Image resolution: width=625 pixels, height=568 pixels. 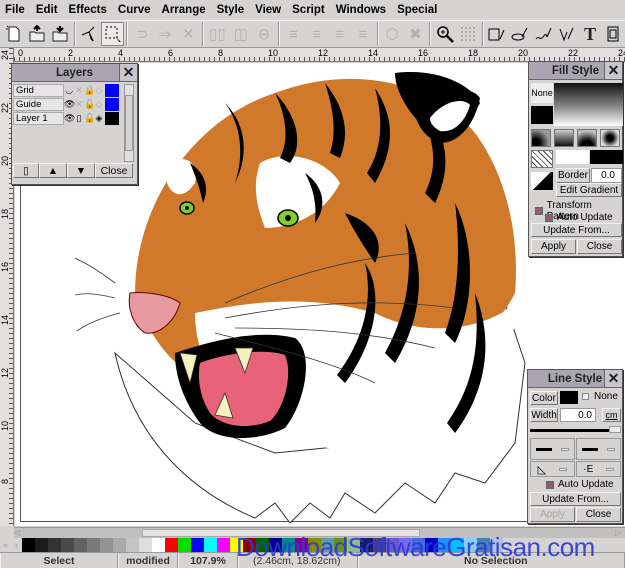 What do you see at coordinates (38, 109) in the screenshot?
I see `layer-name: Guide Lines` at bounding box center [38, 109].